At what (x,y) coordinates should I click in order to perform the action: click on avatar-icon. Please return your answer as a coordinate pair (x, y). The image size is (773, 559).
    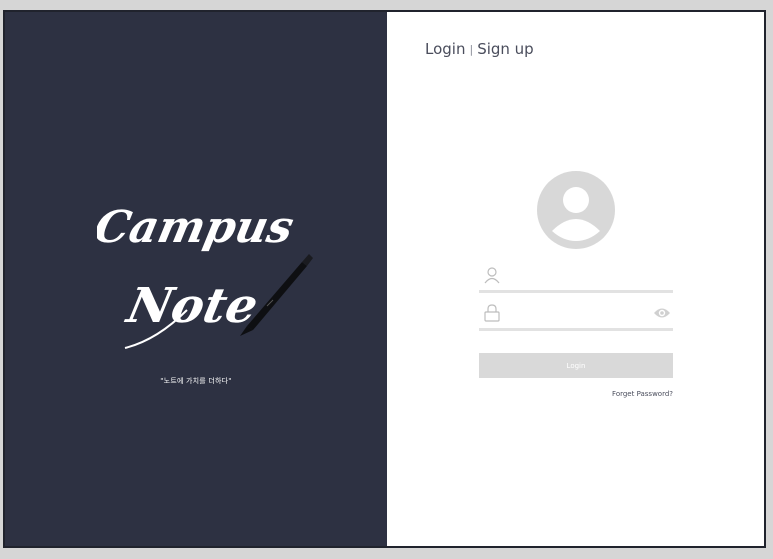
    Looking at the image, I should click on (576, 210).